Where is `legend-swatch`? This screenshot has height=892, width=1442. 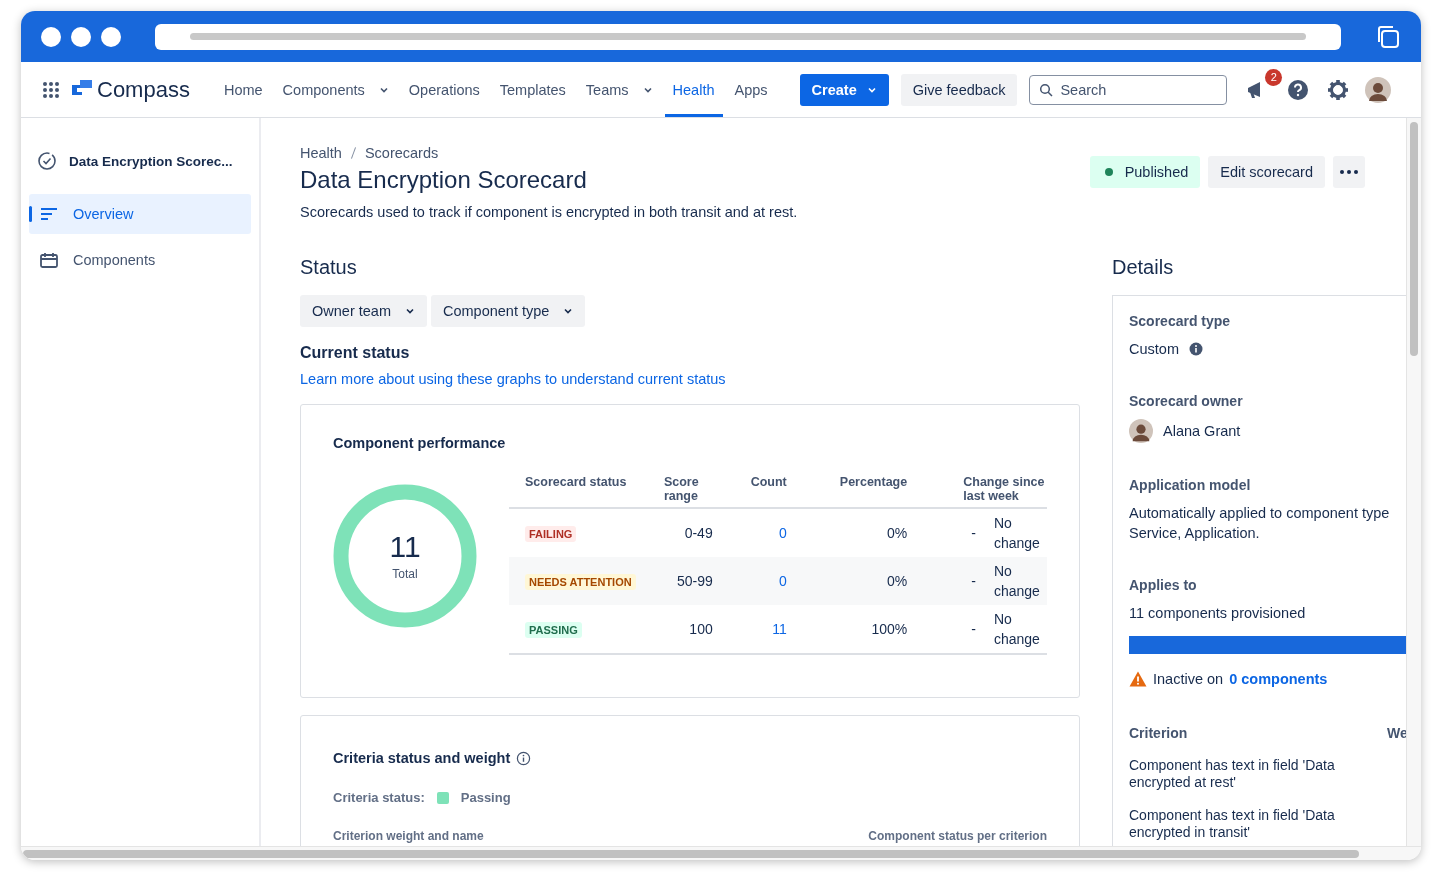 legend-swatch is located at coordinates (442, 797).